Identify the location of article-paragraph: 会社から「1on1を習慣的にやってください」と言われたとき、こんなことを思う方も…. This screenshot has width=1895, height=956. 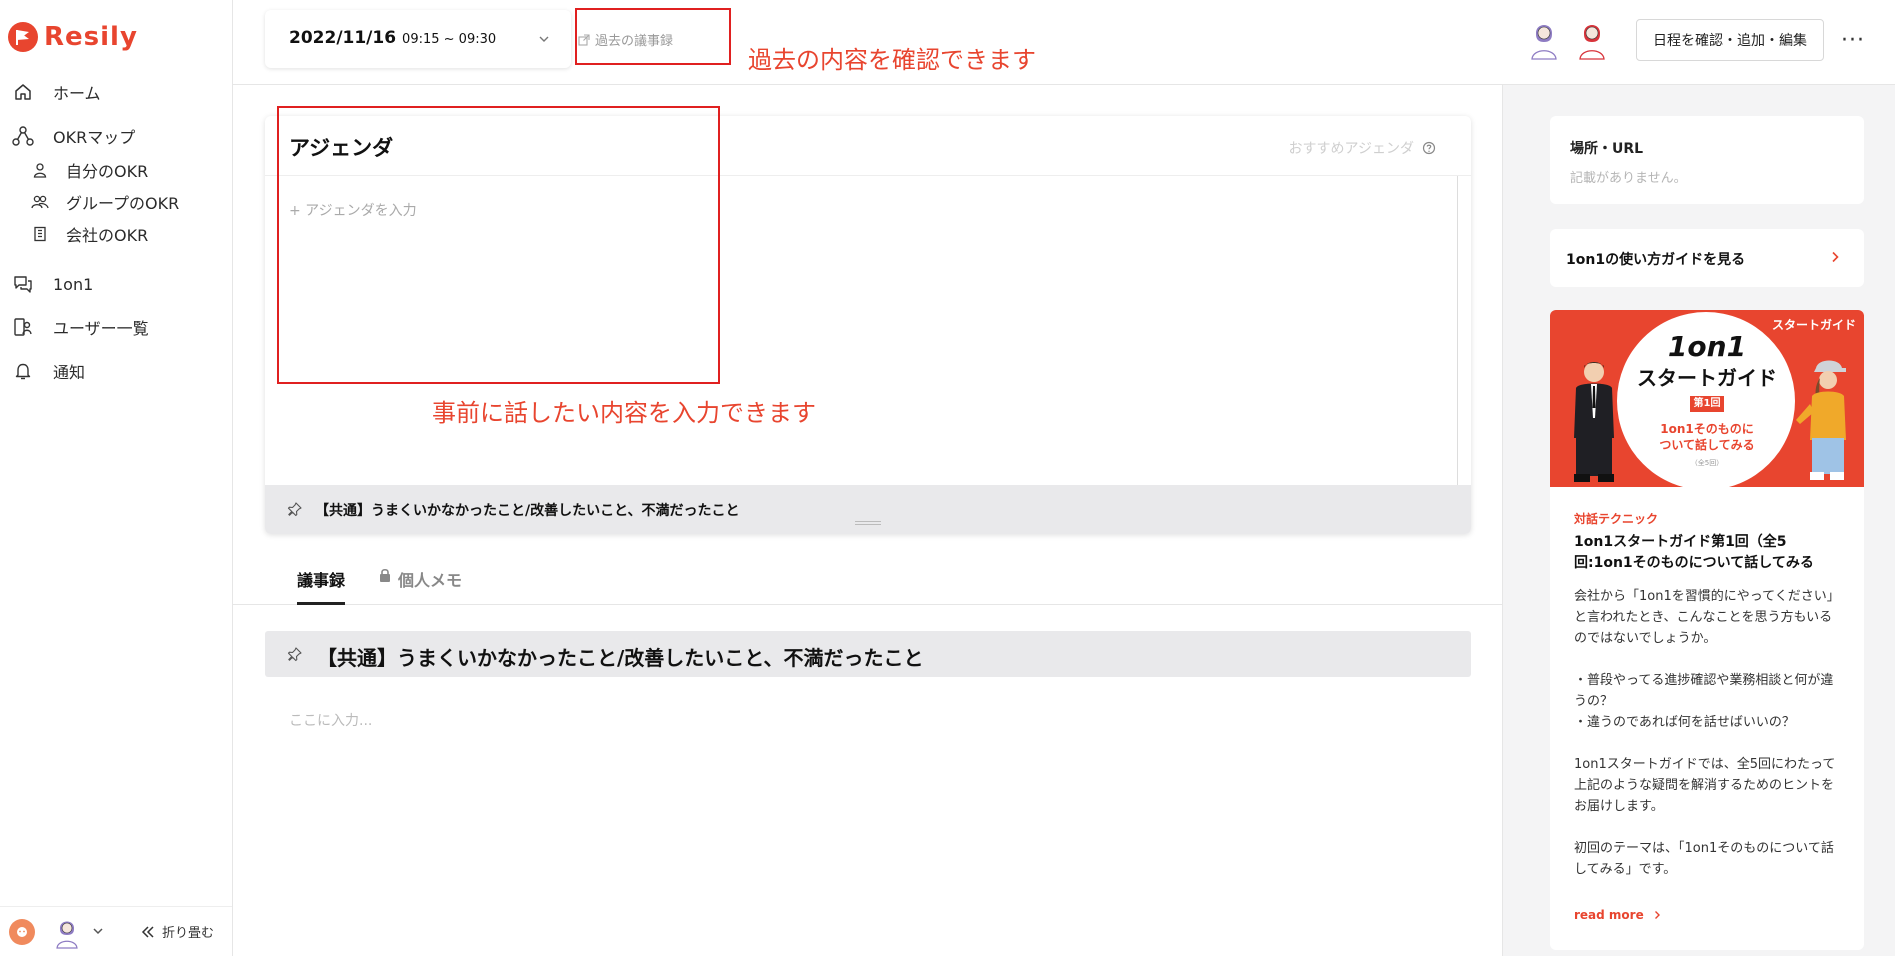
(1707, 617).